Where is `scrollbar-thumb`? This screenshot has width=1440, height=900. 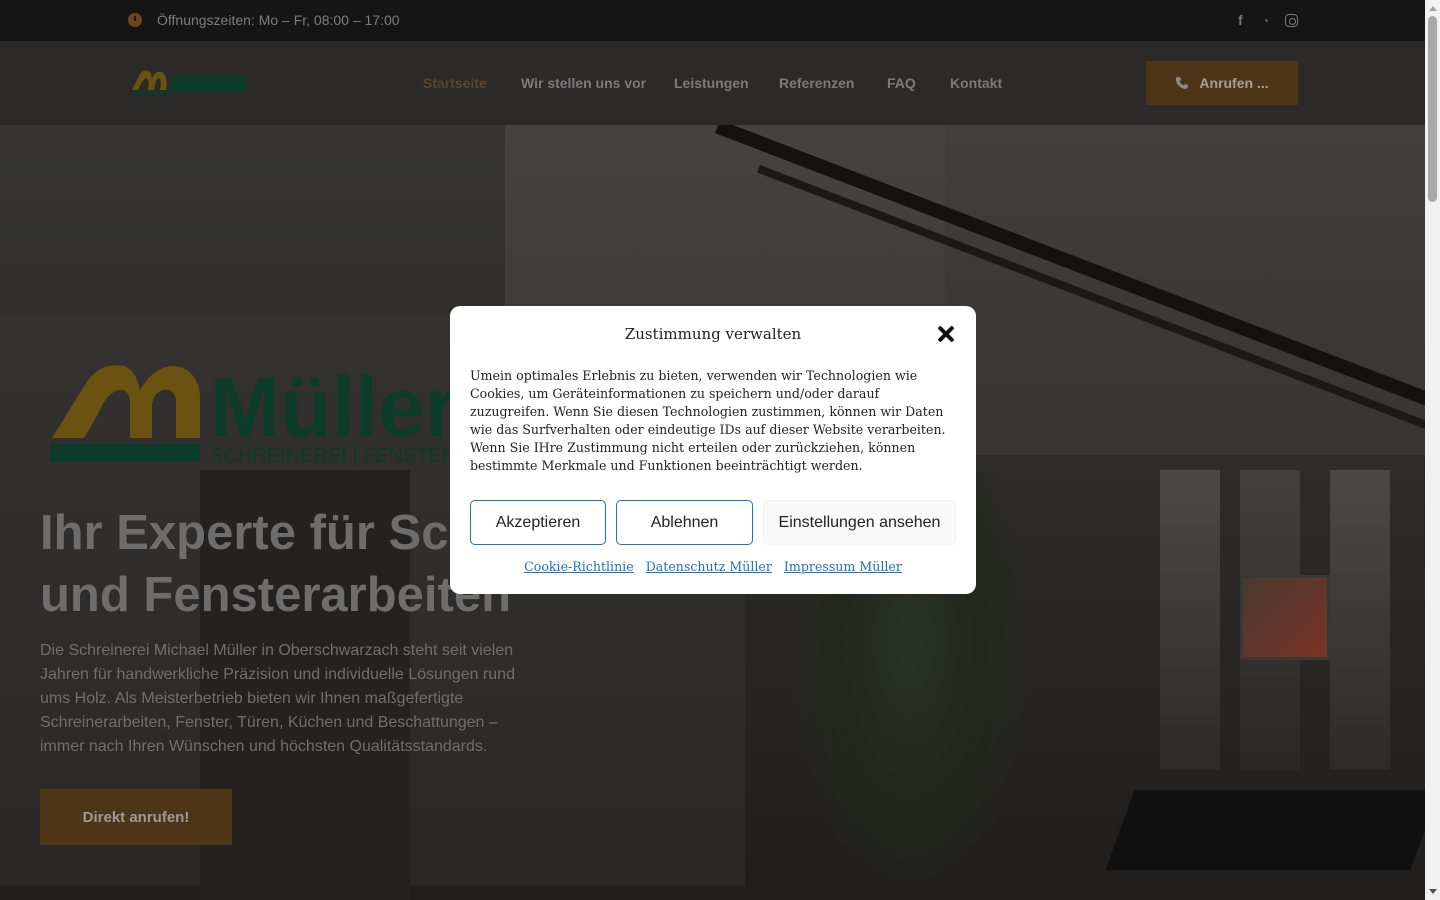 scrollbar-thumb is located at coordinates (1432, 109).